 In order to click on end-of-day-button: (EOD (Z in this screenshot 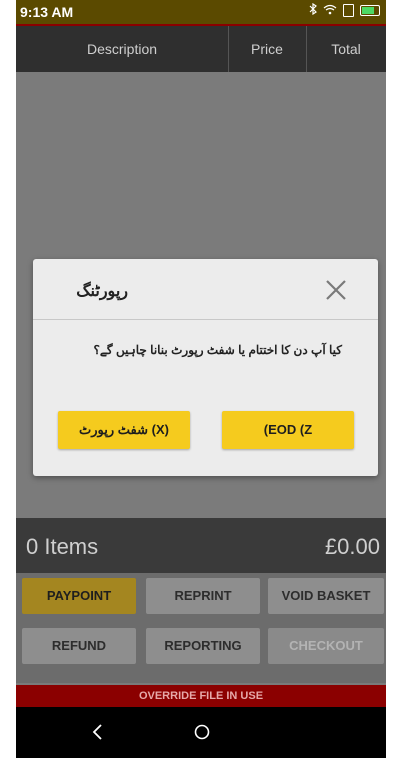, I will do `click(288, 430)`.